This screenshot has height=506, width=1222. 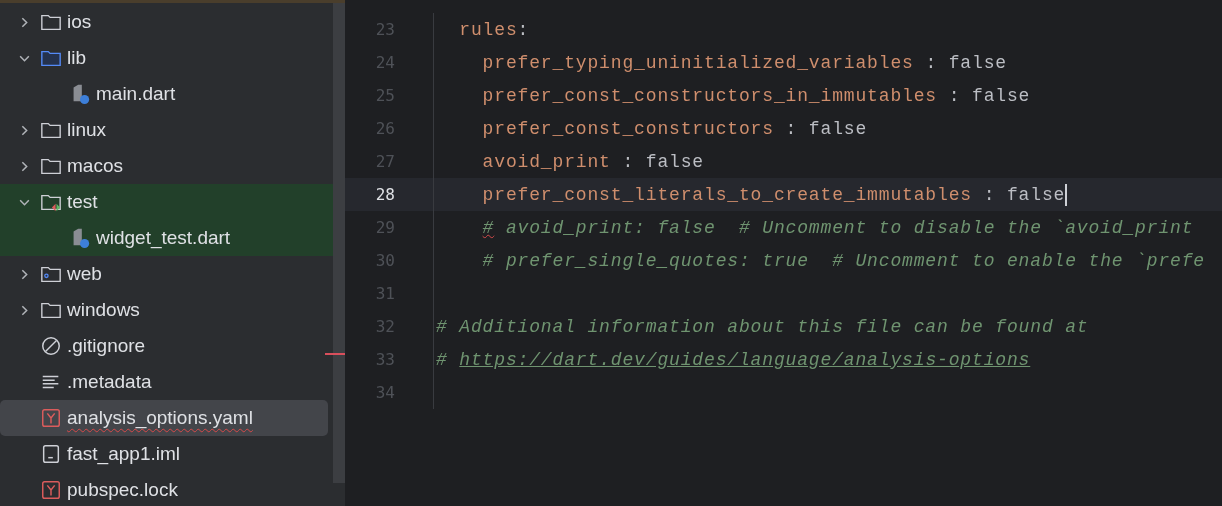 What do you see at coordinates (1066, 194) in the screenshot?
I see `text-caret` at bounding box center [1066, 194].